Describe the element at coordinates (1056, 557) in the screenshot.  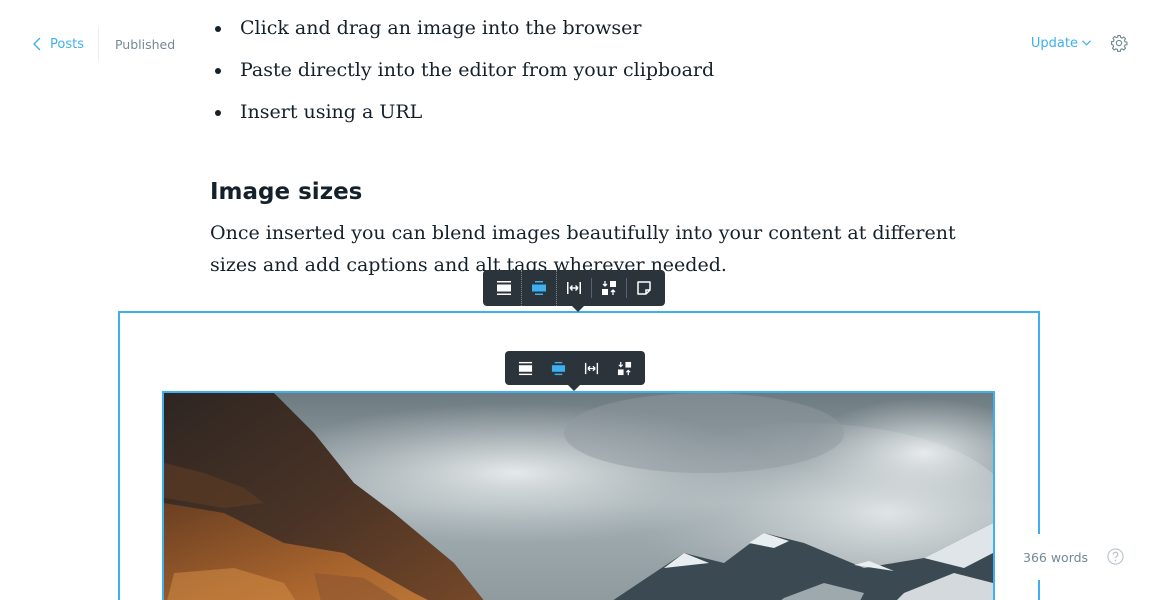
I see `word-count: 366 words` at that location.